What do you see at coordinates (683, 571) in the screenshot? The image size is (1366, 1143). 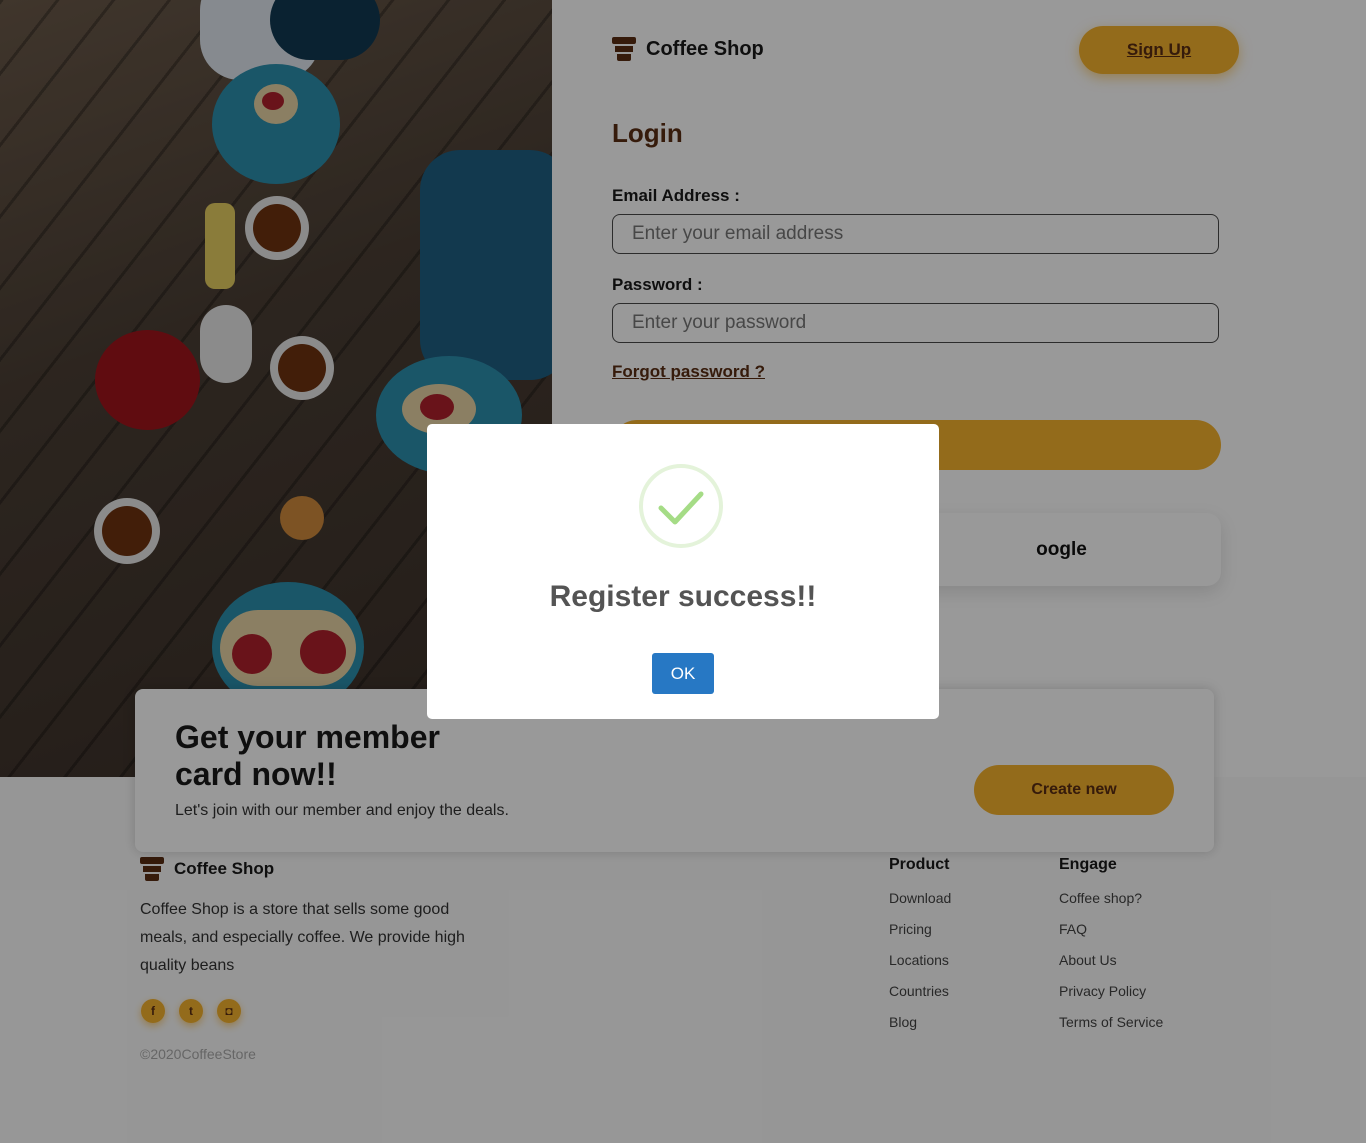 I see `success-dialog: Register success!! OK` at bounding box center [683, 571].